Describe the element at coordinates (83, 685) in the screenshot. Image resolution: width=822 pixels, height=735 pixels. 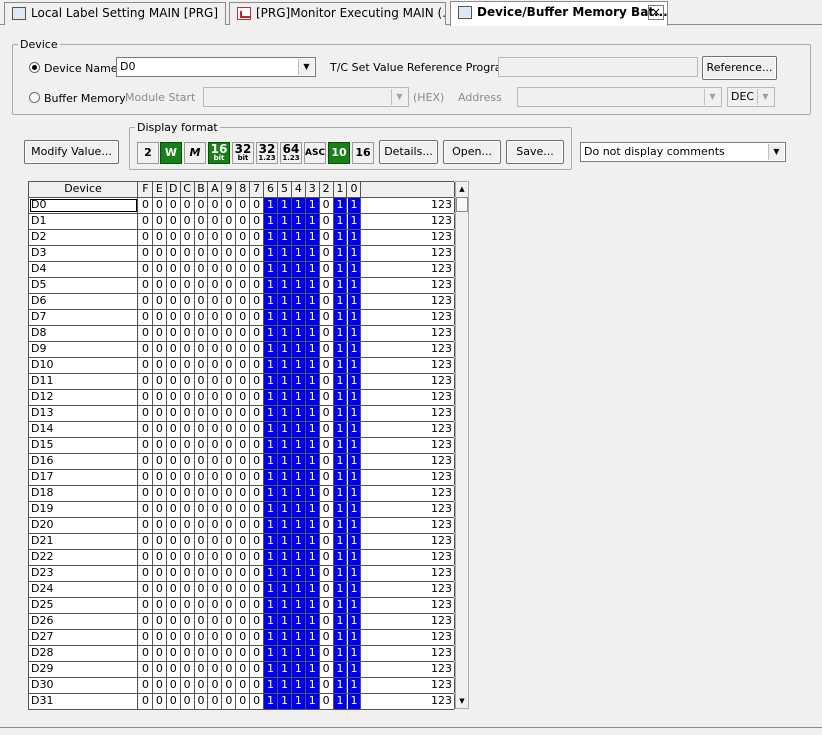
I see `device-cell: D30` at that location.